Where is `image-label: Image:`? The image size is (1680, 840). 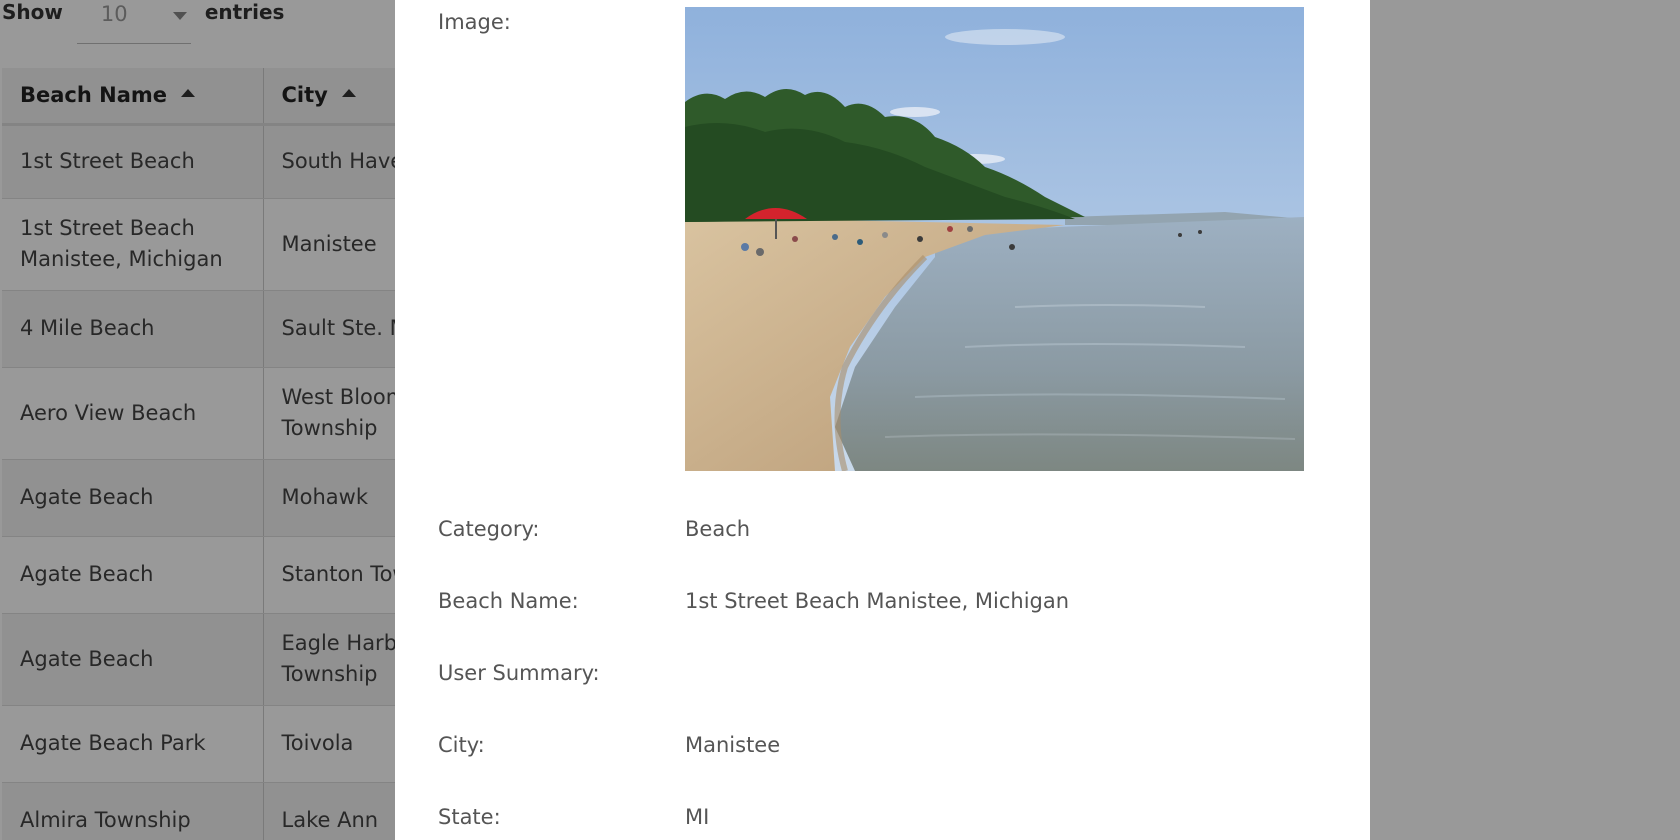 image-label: Image: is located at coordinates (474, 22).